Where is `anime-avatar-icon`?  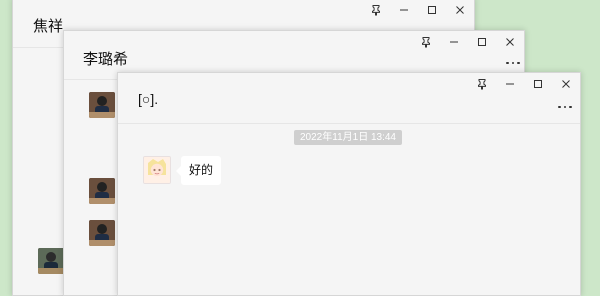
anime-avatar-icon is located at coordinates (157, 170).